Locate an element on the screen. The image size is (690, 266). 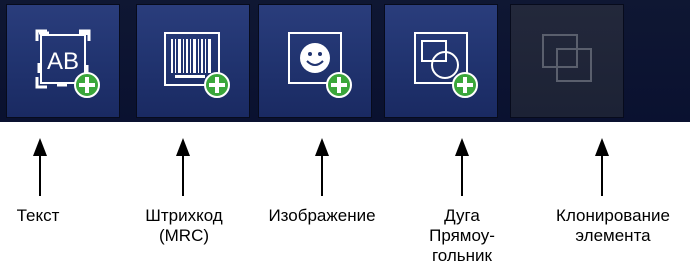
clone-element-button is located at coordinates (567, 61).